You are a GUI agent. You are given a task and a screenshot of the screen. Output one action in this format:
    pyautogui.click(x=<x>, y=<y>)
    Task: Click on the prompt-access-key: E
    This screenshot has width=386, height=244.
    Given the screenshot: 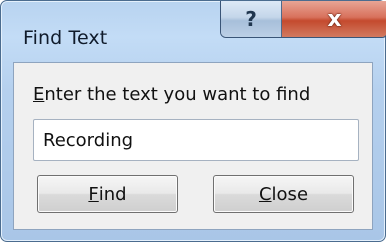 What is the action you would take?
    pyautogui.click(x=39, y=94)
    